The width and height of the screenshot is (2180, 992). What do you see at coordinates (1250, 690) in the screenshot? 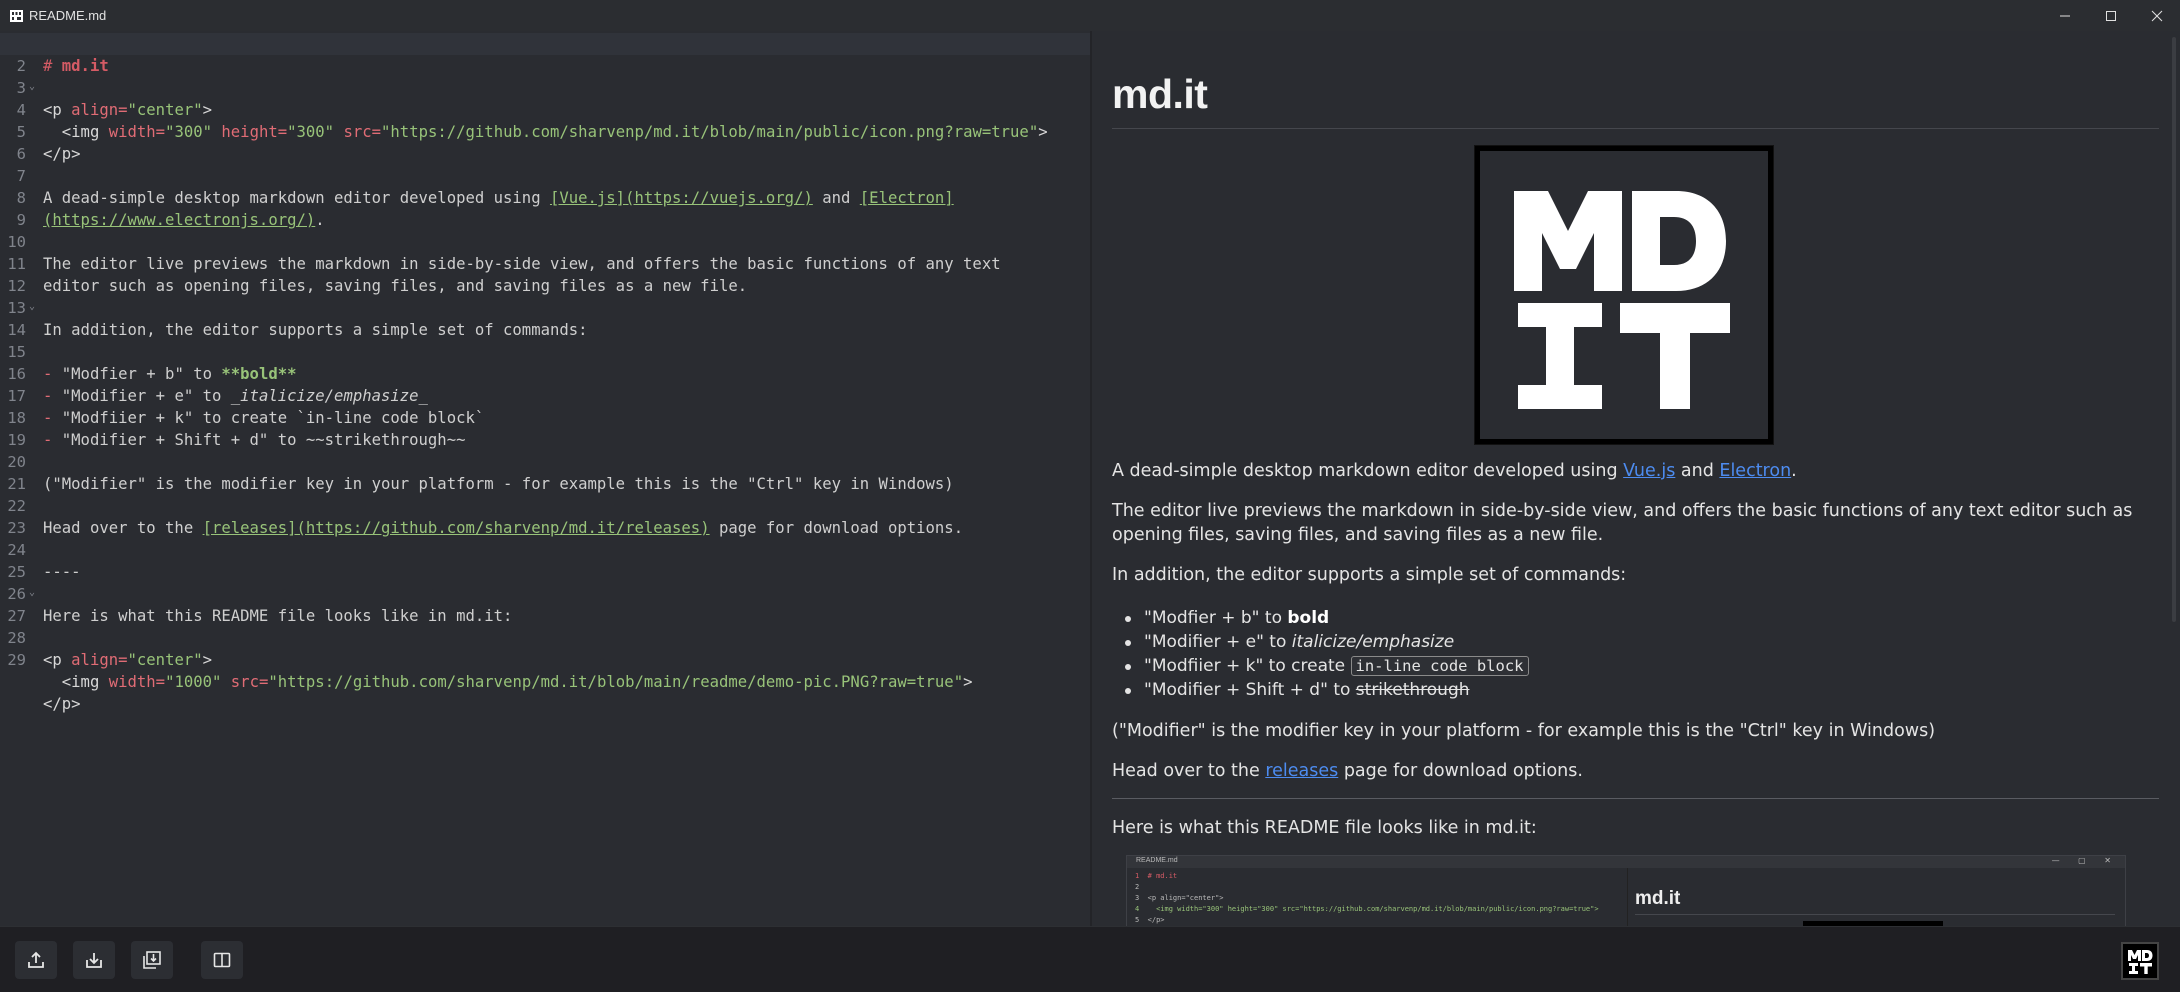
I see `list-item-text: "Modifier + Shift + d" to` at bounding box center [1250, 690].